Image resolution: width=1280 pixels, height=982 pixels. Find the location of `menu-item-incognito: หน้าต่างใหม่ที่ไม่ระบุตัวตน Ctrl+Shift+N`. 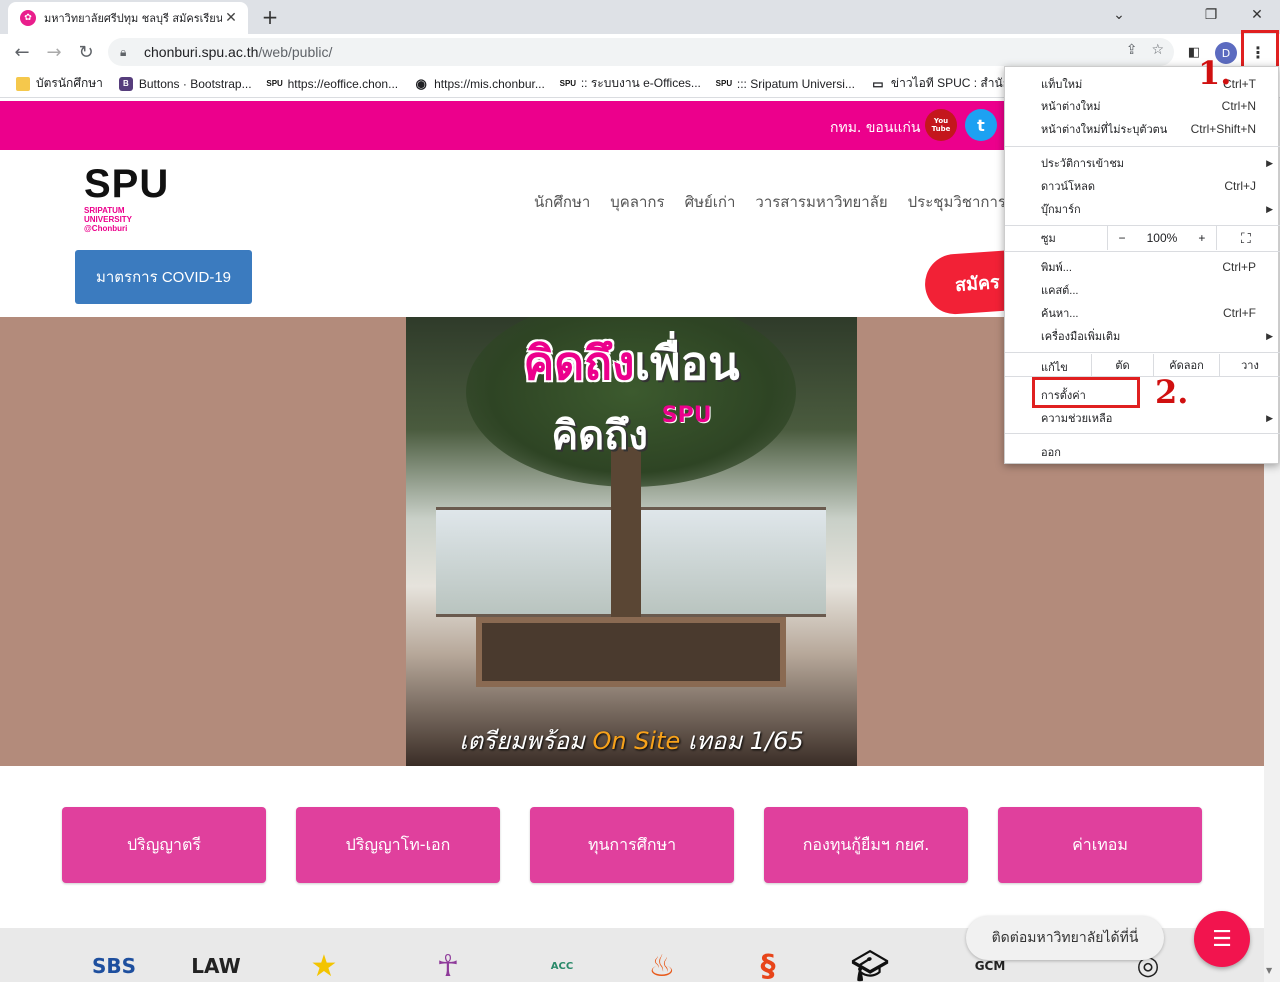

menu-item-incognito: หน้าต่างใหม่ที่ไม่ระบุตัวตน Ctrl+Shift+N is located at coordinates (1142, 129).